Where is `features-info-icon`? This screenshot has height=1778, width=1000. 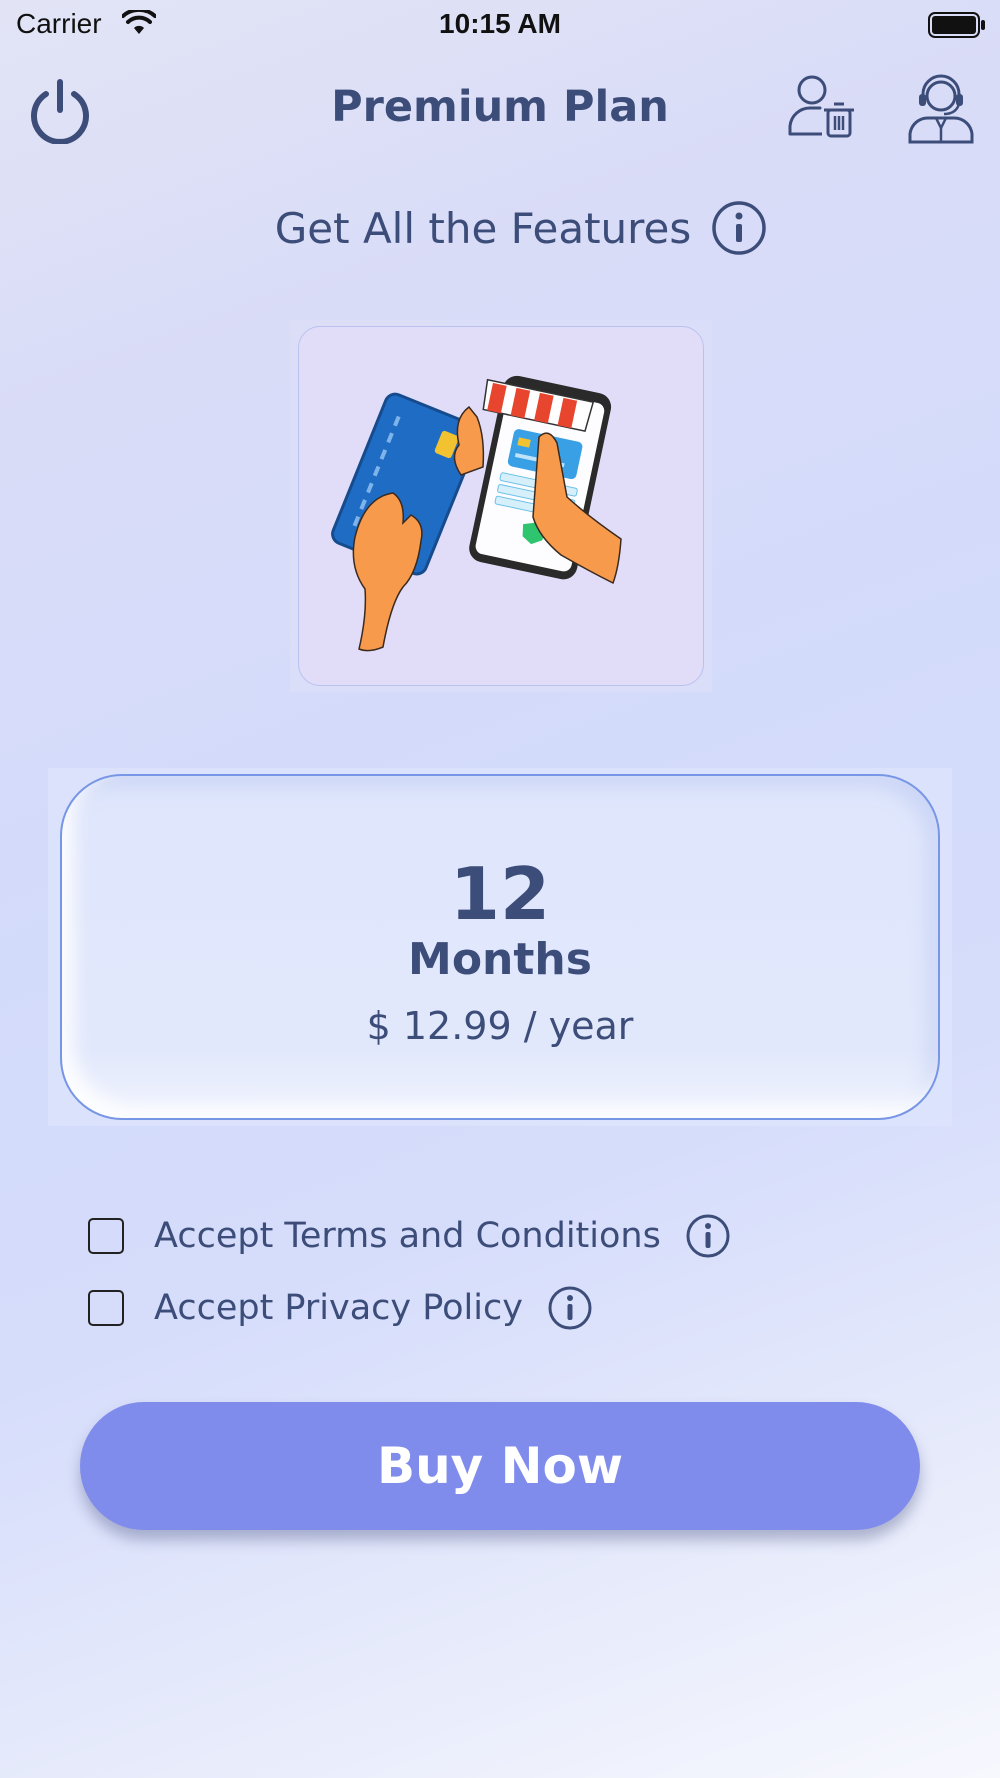
features-info-icon is located at coordinates (739, 228).